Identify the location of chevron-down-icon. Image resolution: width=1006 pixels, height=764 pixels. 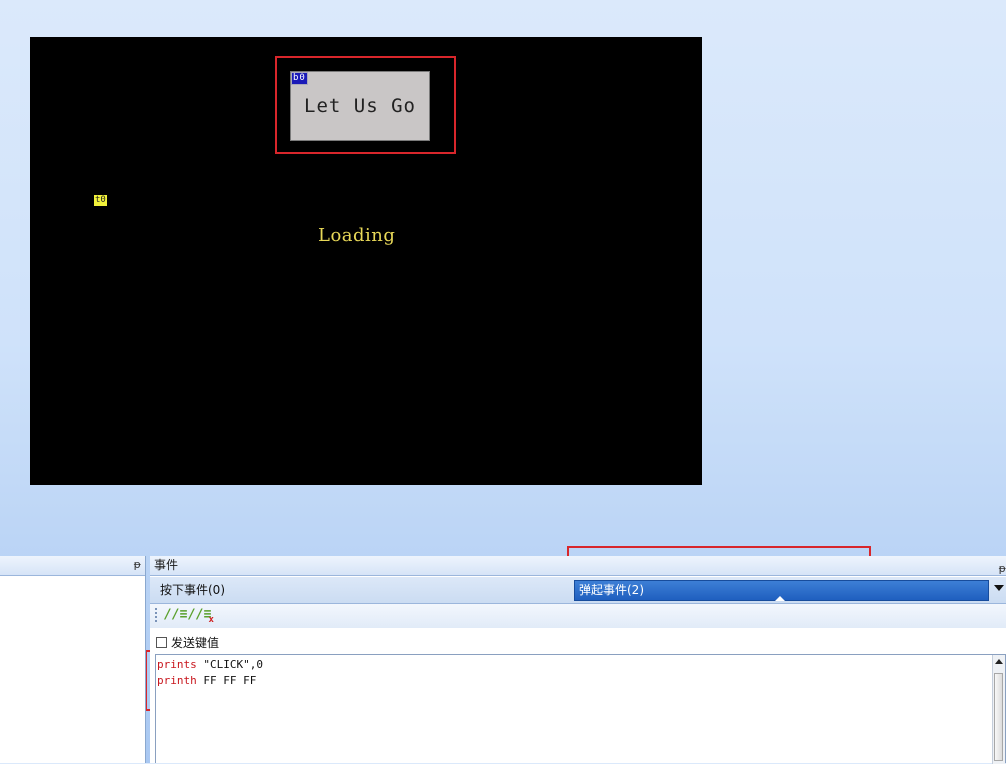
(999, 588).